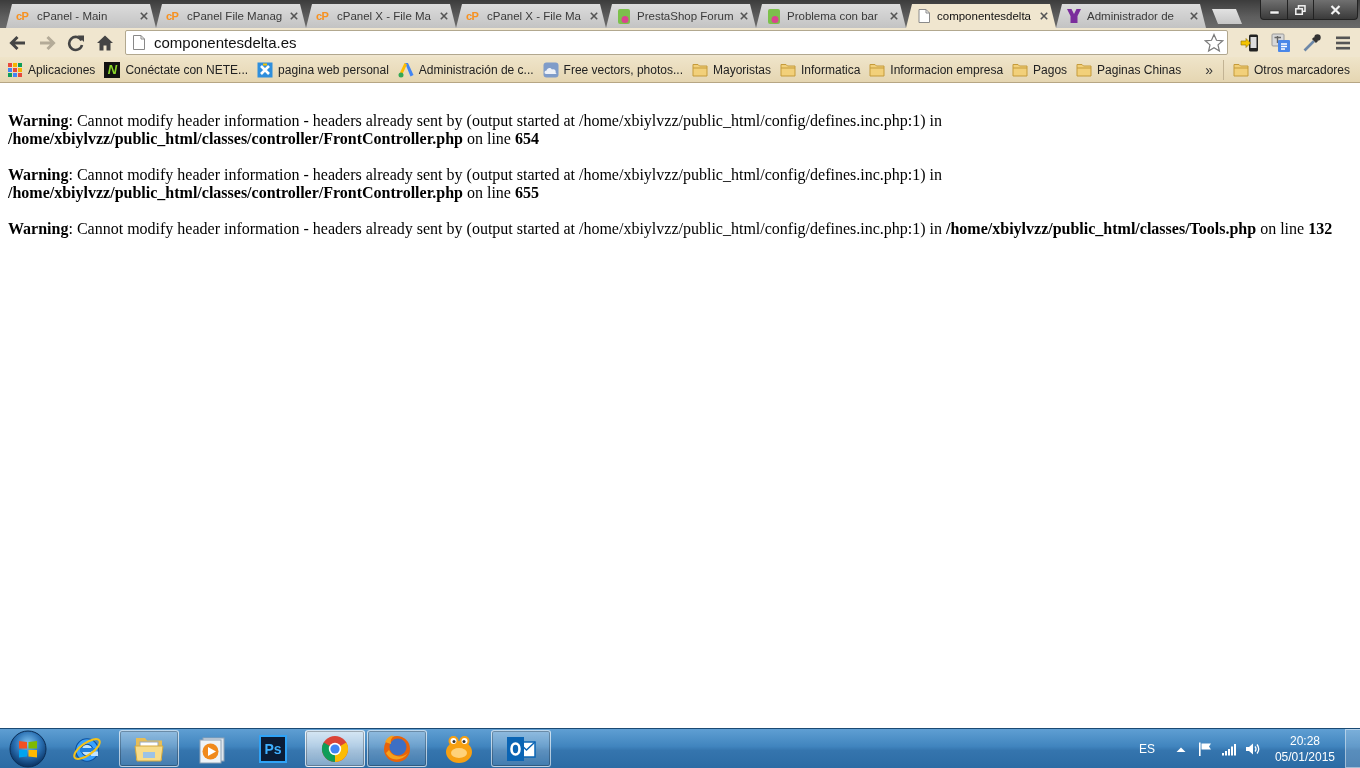  I want to click on logo-letters: Ps, so click(273, 748).